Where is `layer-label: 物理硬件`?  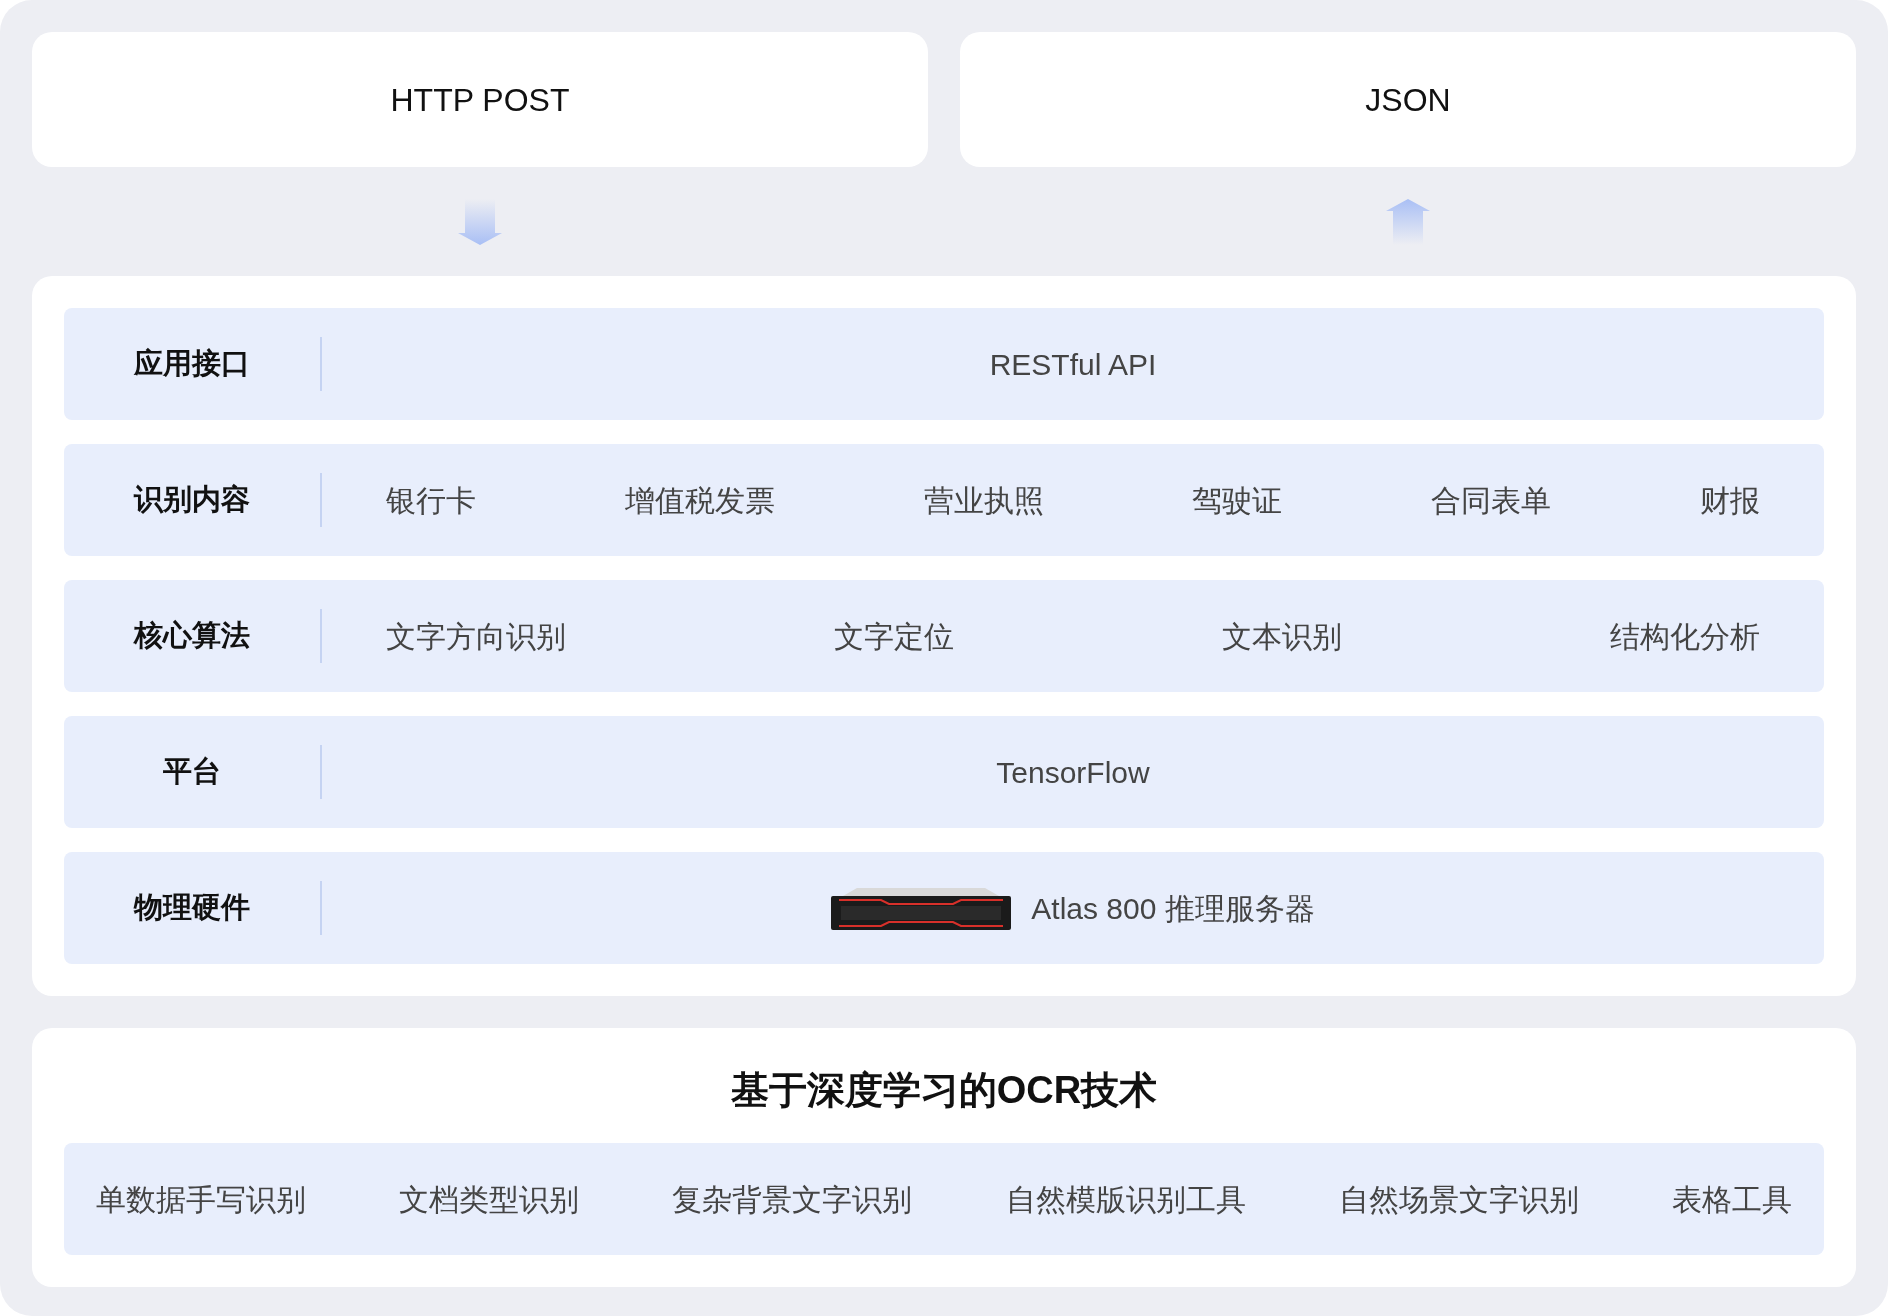 layer-label: 物理硬件 is located at coordinates (192, 908).